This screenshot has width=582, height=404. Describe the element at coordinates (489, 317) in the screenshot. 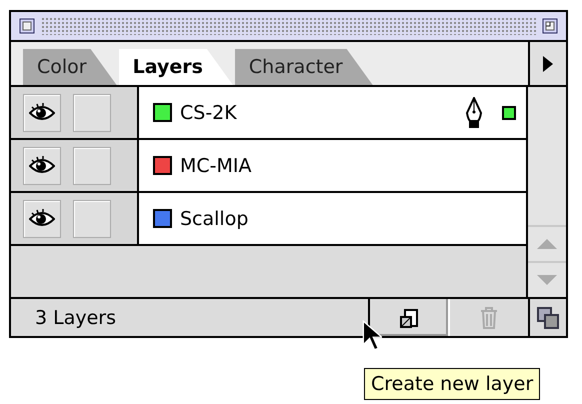

I see `trash-icon` at that location.